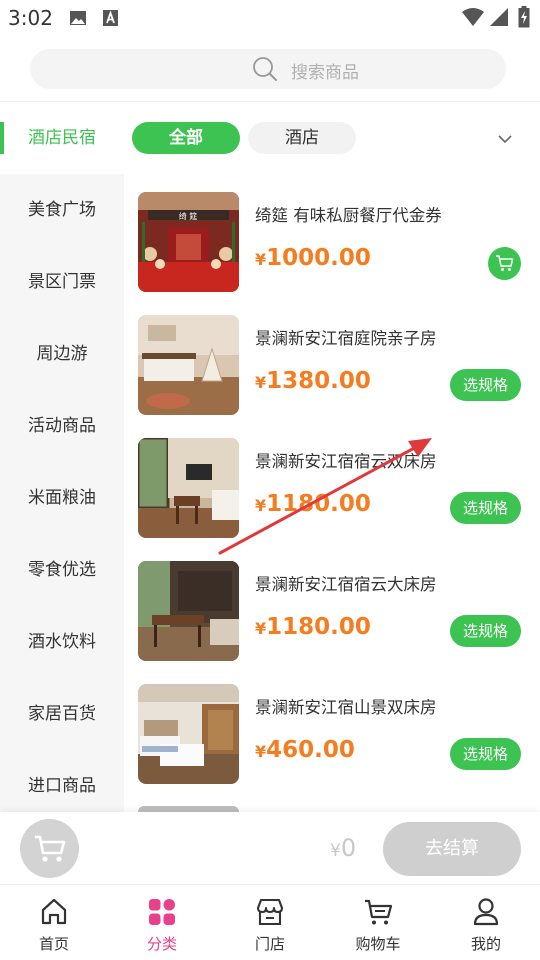  I want to click on restaurant-photo: 绮 筵, so click(188, 242).